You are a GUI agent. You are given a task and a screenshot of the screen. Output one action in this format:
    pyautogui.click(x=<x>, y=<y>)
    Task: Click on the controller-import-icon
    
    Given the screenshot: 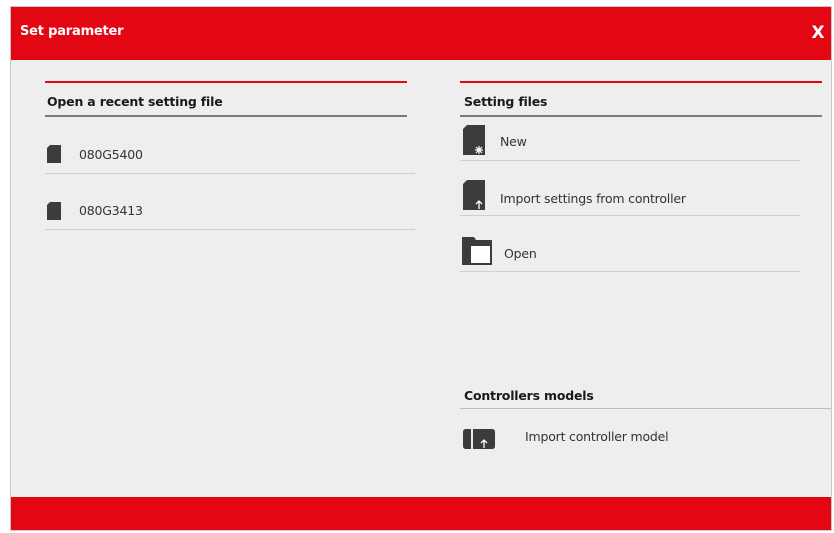 What is the action you would take?
    pyautogui.click(x=479, y=439)
    